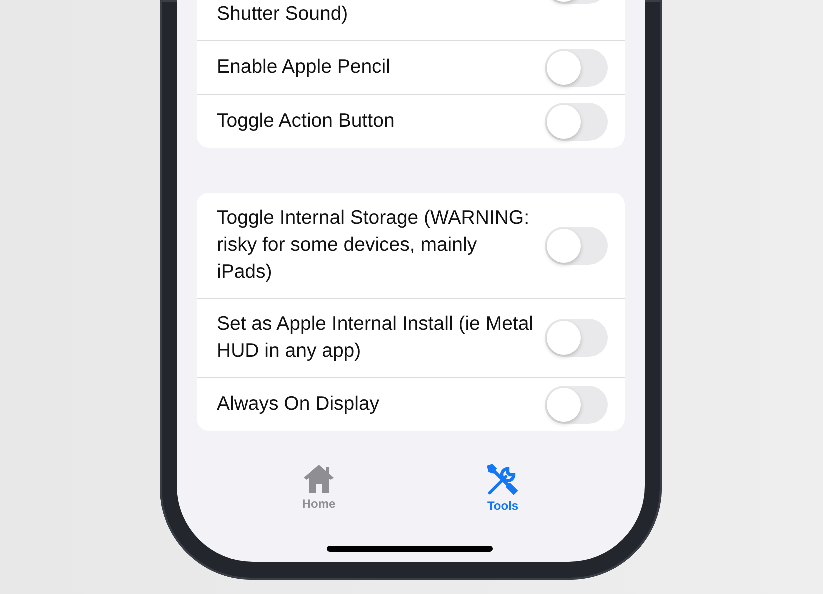 This screenshot has height=594, width=823. I want to click on tools-icon, so click(503, 480).